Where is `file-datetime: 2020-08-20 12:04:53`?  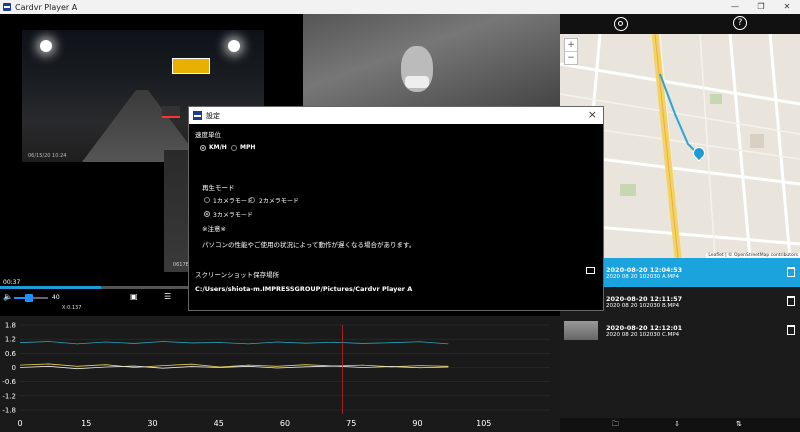 file-datetime: 2020-08-20 12:04:53 is located at coordinates (644, 269).